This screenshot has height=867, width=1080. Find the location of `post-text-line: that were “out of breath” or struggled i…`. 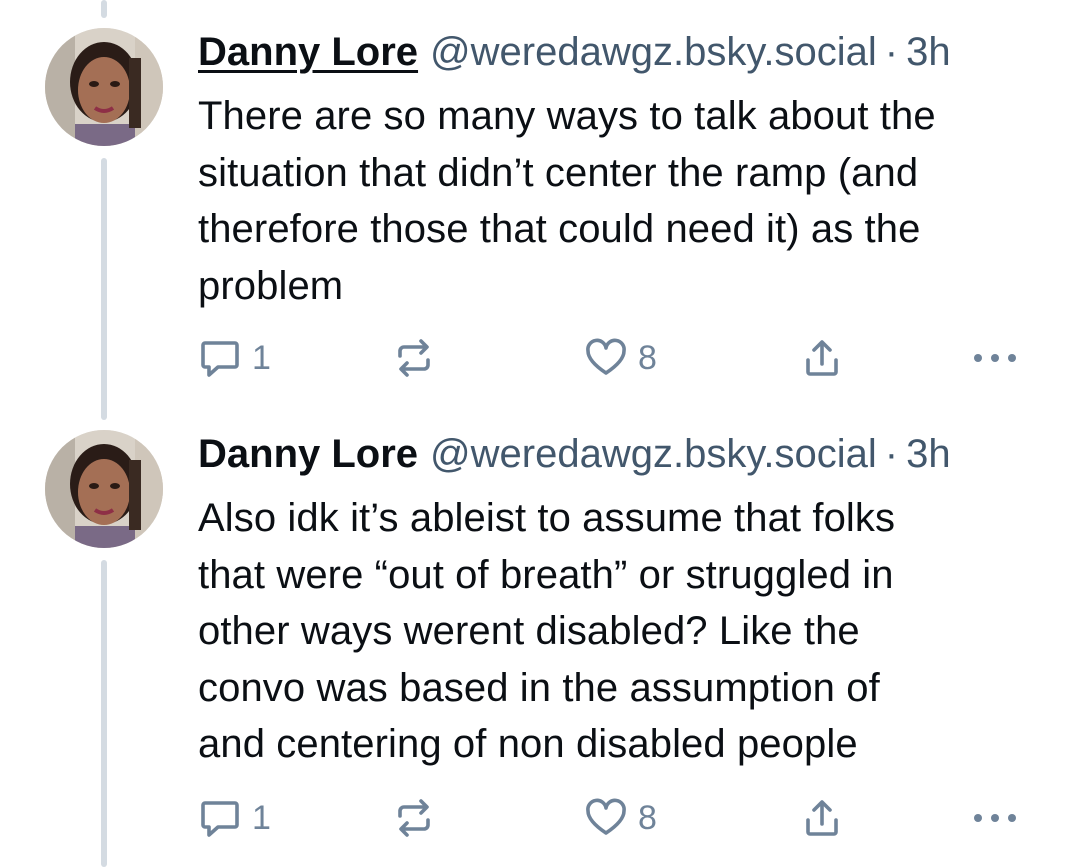

post-text-line: that were “out of breath” or struggled i… is located at coordinates (546, 574).